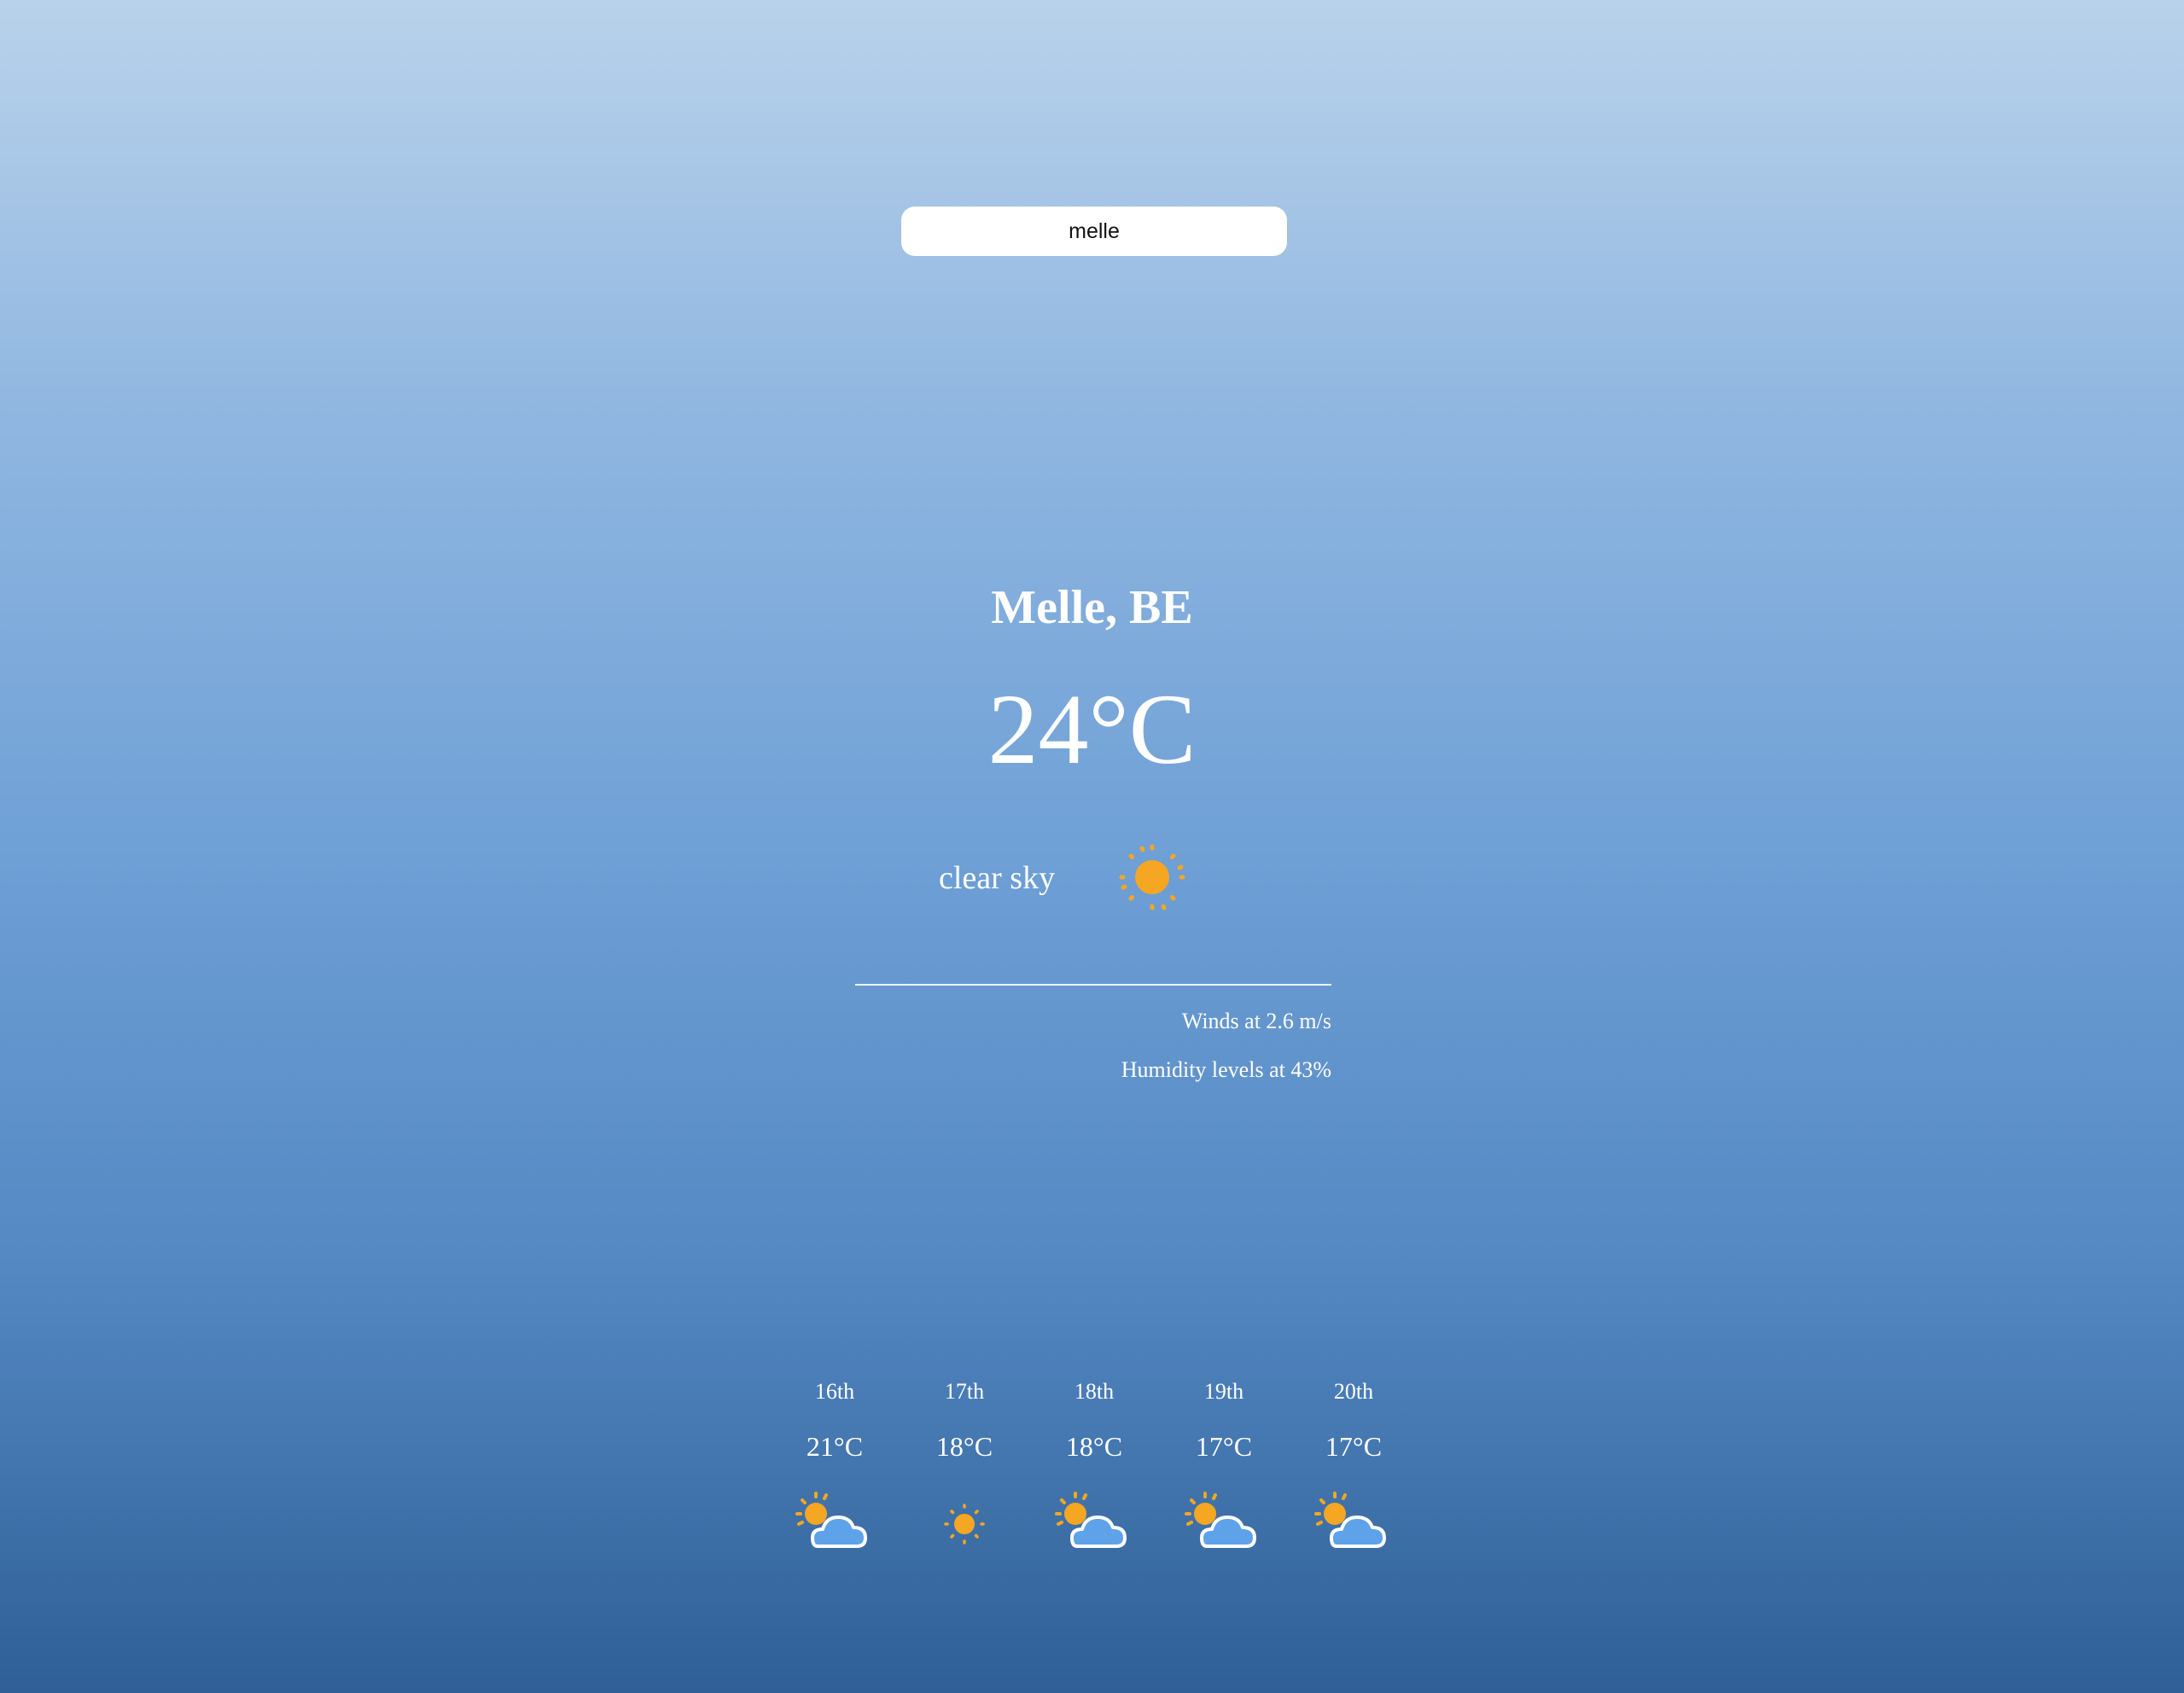 Image resolution: width=2184 pixels, height=1693 pixels. Describe the element at coordinates (834, 1391) in the screenshot. I see `forecast-date: 16th` at that location.